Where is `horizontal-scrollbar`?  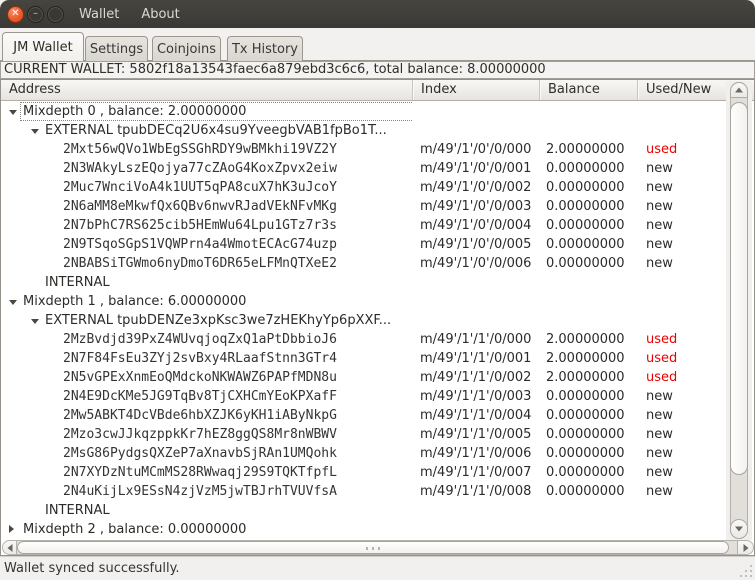
horizontal-scrollbar is located at coordinates (378, 547).